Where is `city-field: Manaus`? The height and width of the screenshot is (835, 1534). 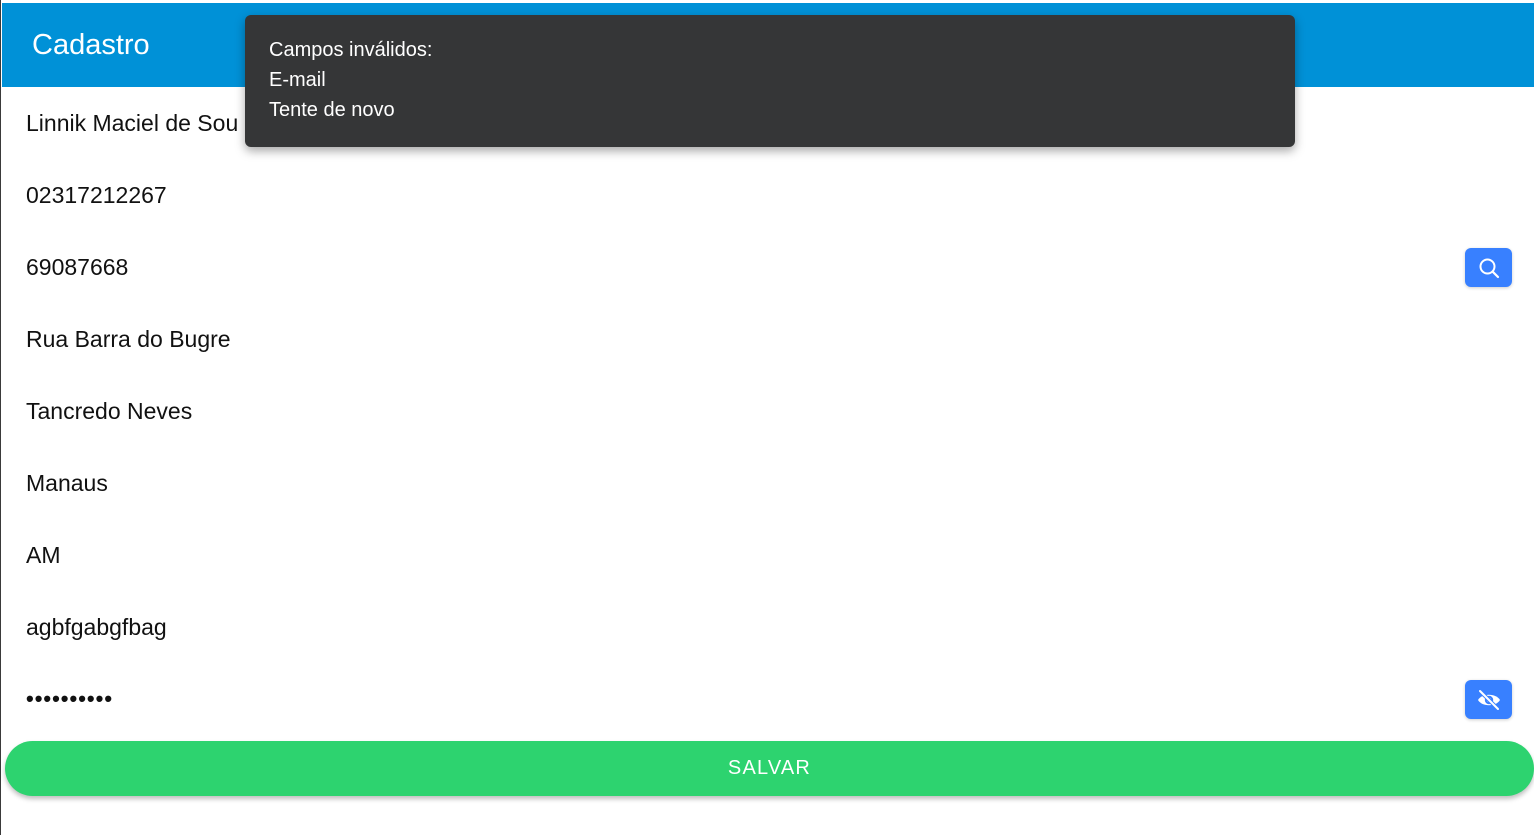 city-field: Manaus is located at coordinates (768, 483).